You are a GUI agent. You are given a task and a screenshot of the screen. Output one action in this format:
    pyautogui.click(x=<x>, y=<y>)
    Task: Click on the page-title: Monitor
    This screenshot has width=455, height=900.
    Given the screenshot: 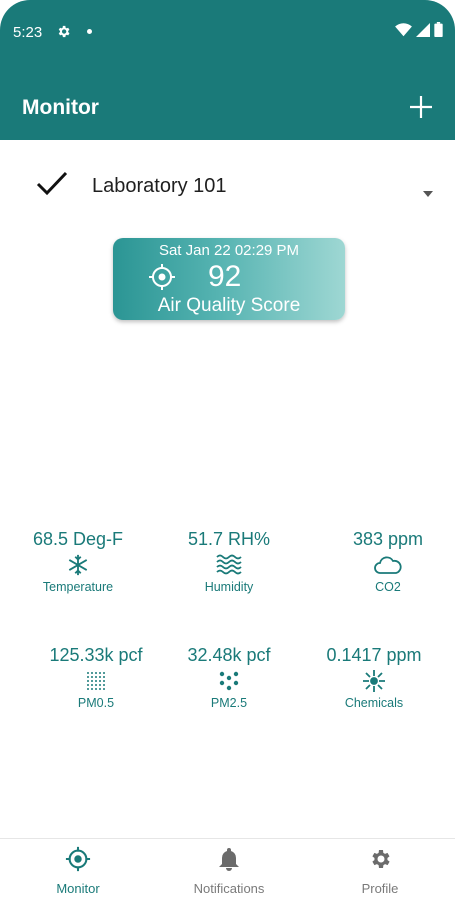 What is the action you would take?
    pyautogui.click(x=60, y=107)
    